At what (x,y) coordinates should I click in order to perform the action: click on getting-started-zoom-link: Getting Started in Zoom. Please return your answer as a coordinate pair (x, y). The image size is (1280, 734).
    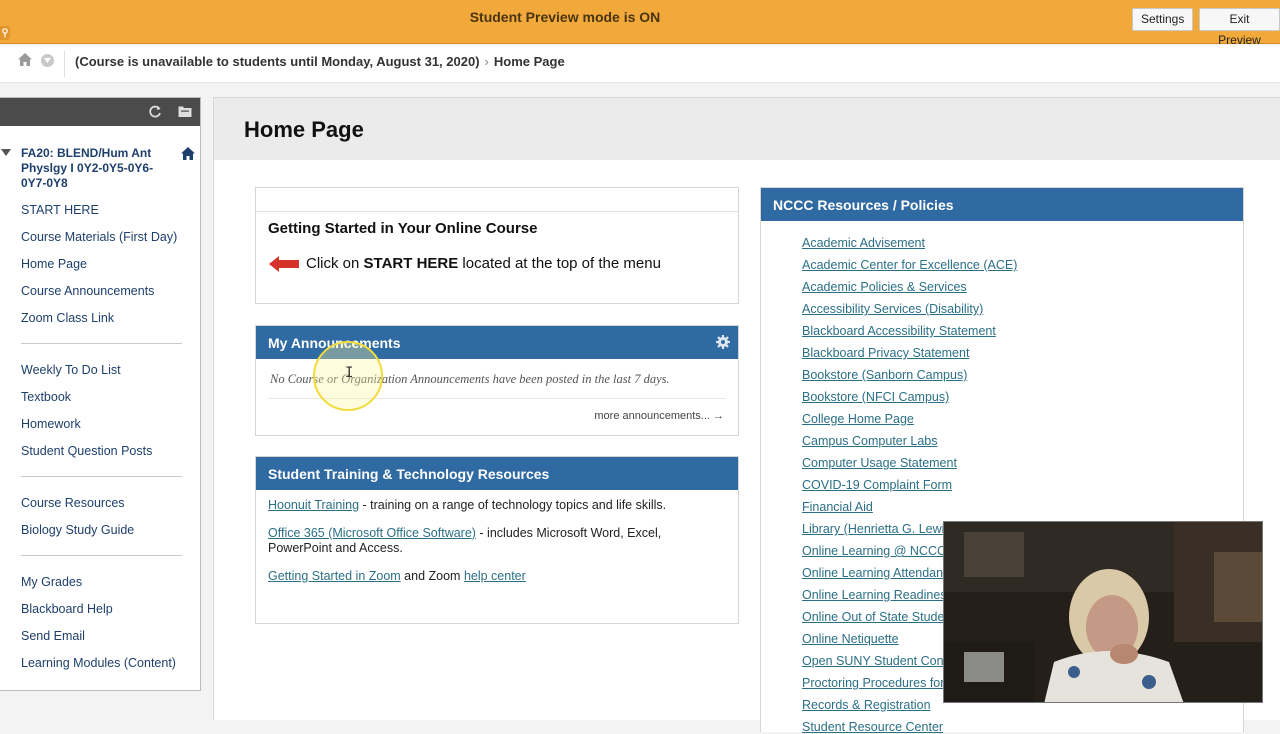
    Looking at the image, I should click on (334, 576).